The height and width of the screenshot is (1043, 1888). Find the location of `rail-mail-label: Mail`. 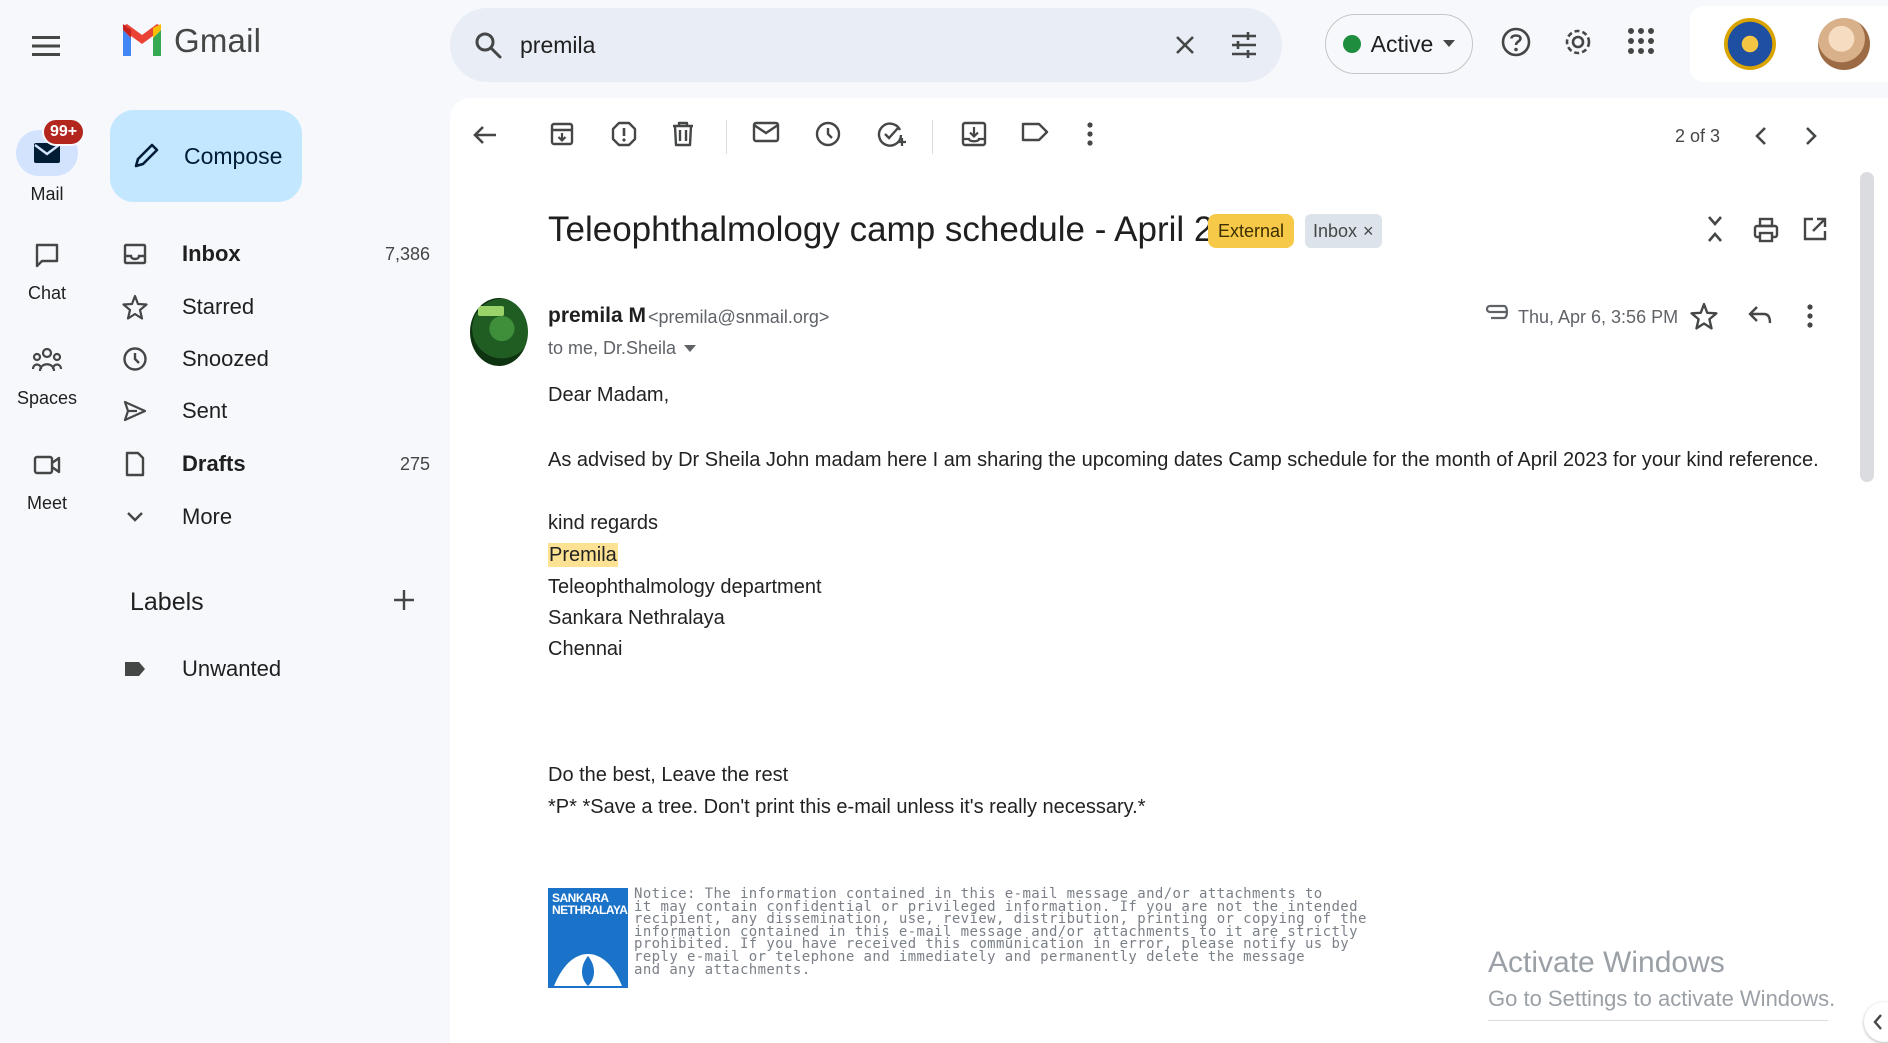

rail-mail-label: Mail is located at coordinates (47, 194).